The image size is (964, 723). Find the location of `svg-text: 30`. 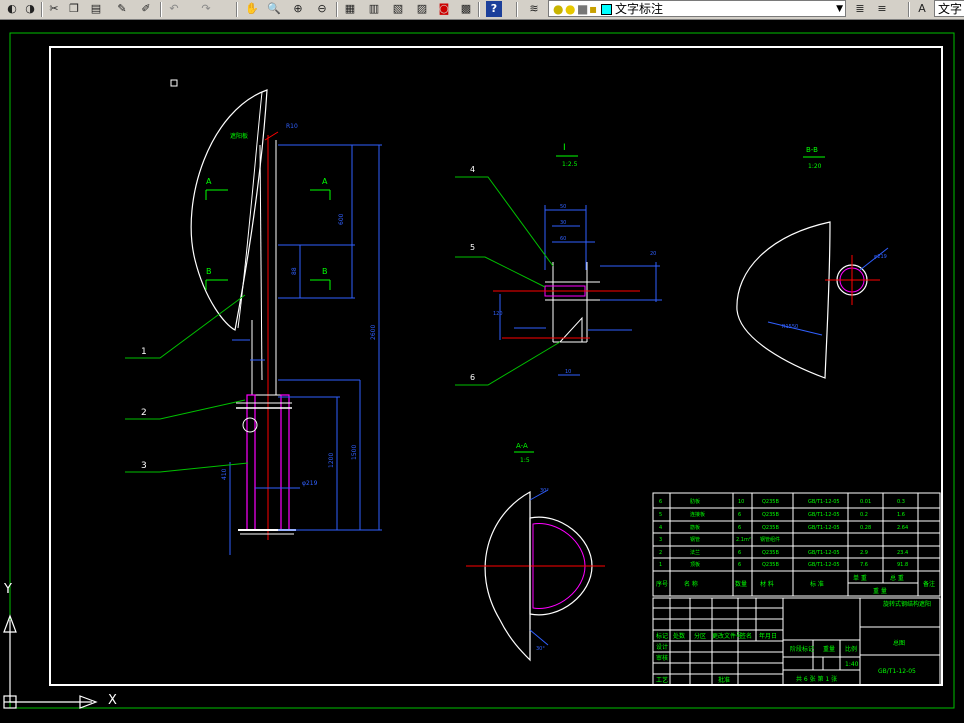

svg-text: 30 is located at coordinates (563, 223).